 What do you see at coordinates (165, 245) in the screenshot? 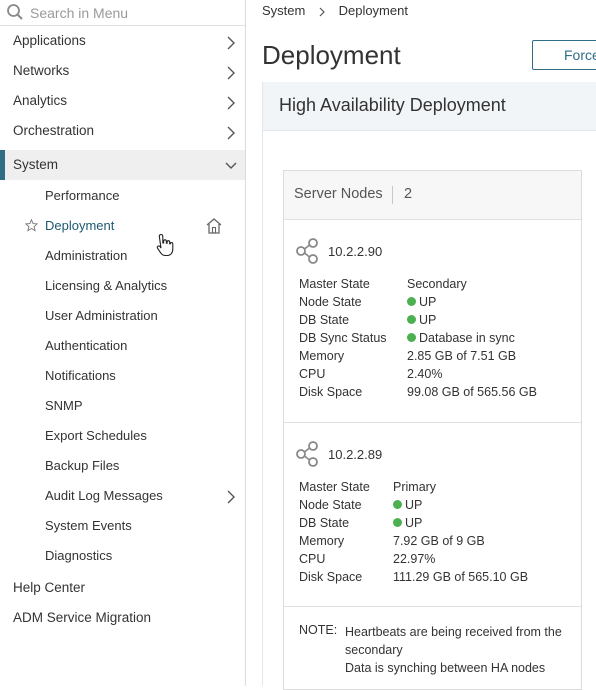
I see `pointer-cursor-icon` at bounding box center [165, 245].